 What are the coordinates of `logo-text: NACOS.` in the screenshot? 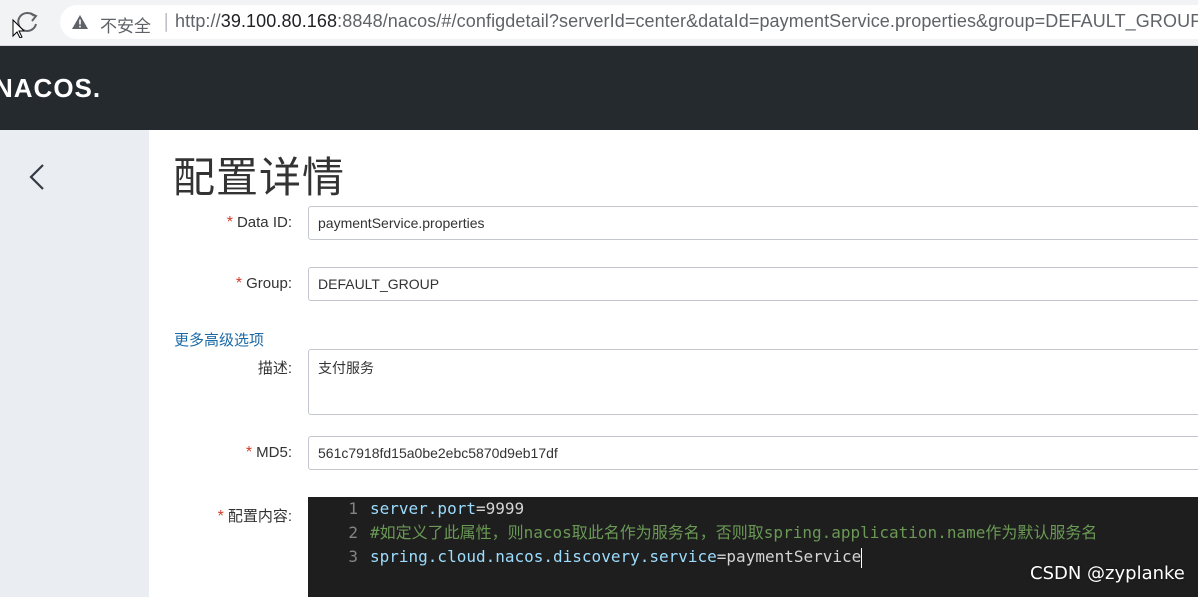 It's located at (50, 88).